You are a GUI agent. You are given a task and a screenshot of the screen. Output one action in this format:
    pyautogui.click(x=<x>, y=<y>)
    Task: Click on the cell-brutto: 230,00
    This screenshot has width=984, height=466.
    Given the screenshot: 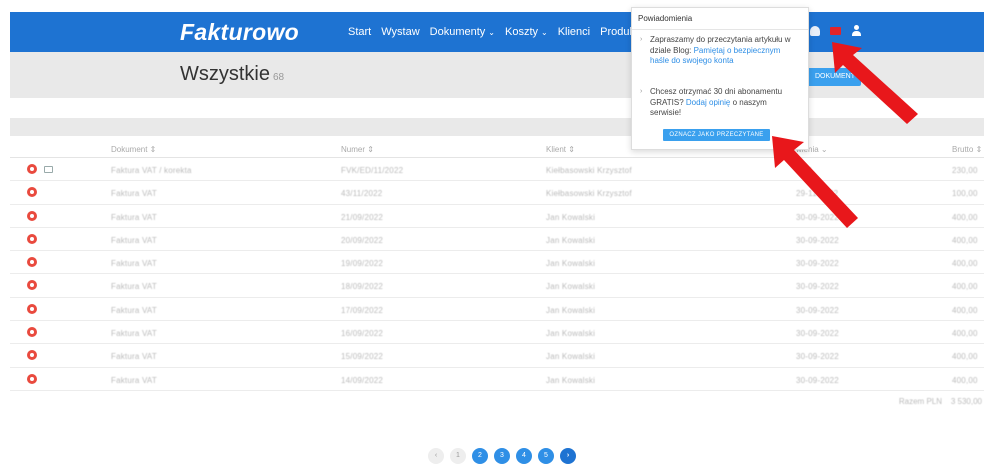 What is the action you would take?
    pyautogui.click(x=965, y=170)
    